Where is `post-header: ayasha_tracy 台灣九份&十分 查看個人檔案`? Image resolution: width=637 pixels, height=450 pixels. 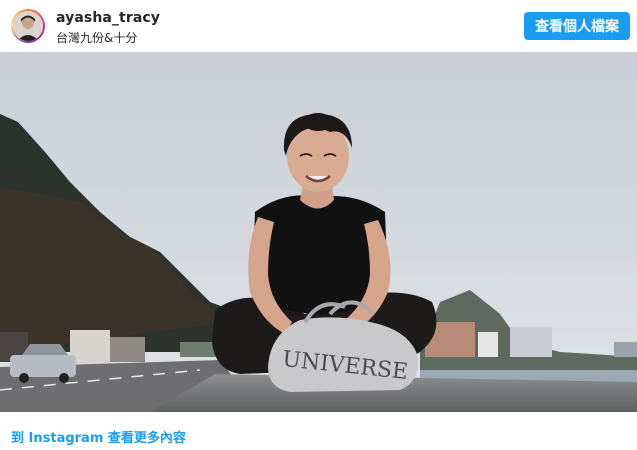 post-header: ayasha_tracy 台灣九份&十分 查看個人檔案 is located at coordinates (318, 26).